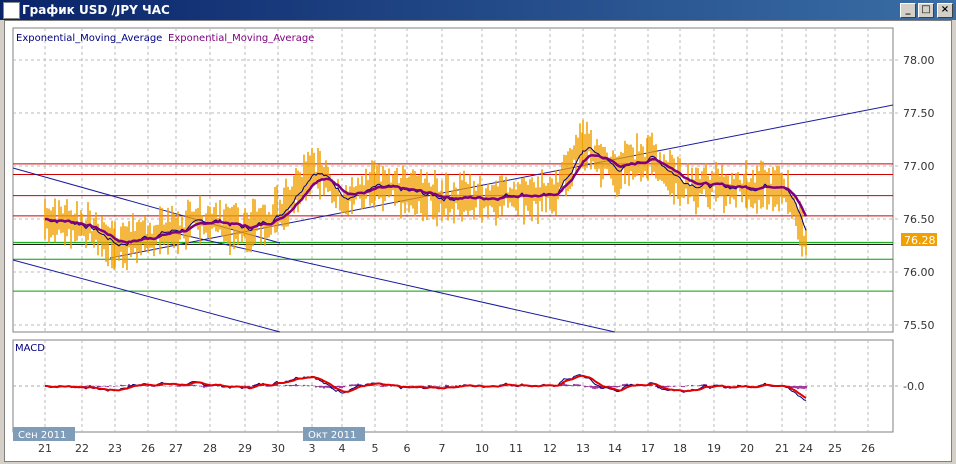  What do you see at coordinates (42, 435) in the screenshot?
I see `month-label: Сен 2011` at bounding box center [42, 435].